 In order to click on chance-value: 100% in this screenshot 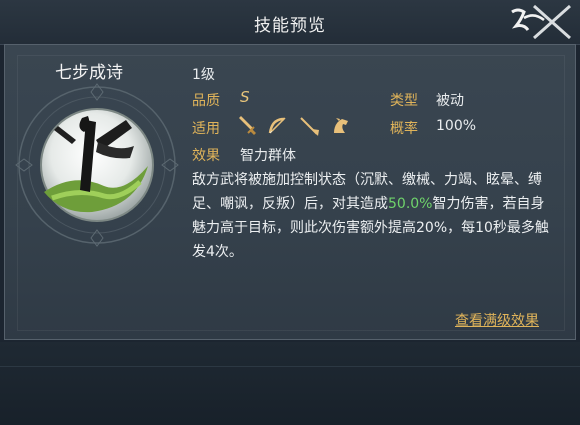, I will do `click(456, 126)`.